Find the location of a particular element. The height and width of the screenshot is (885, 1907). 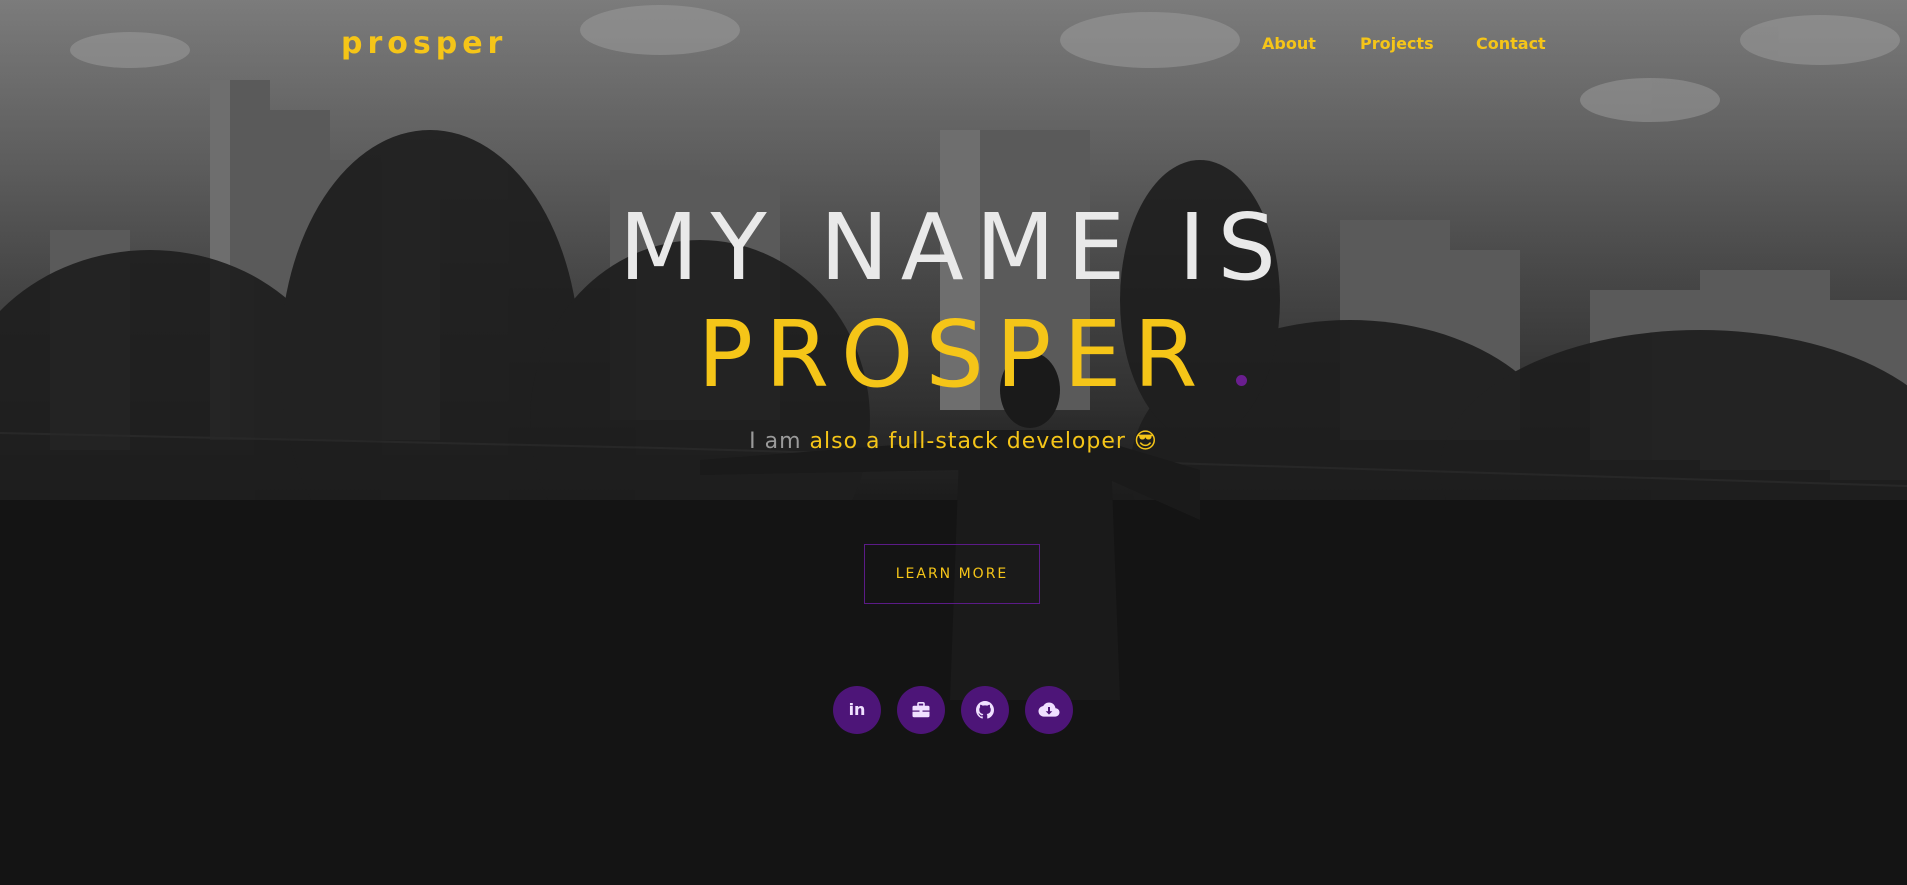

briefcase-icon is located at coordinates (921, 710).